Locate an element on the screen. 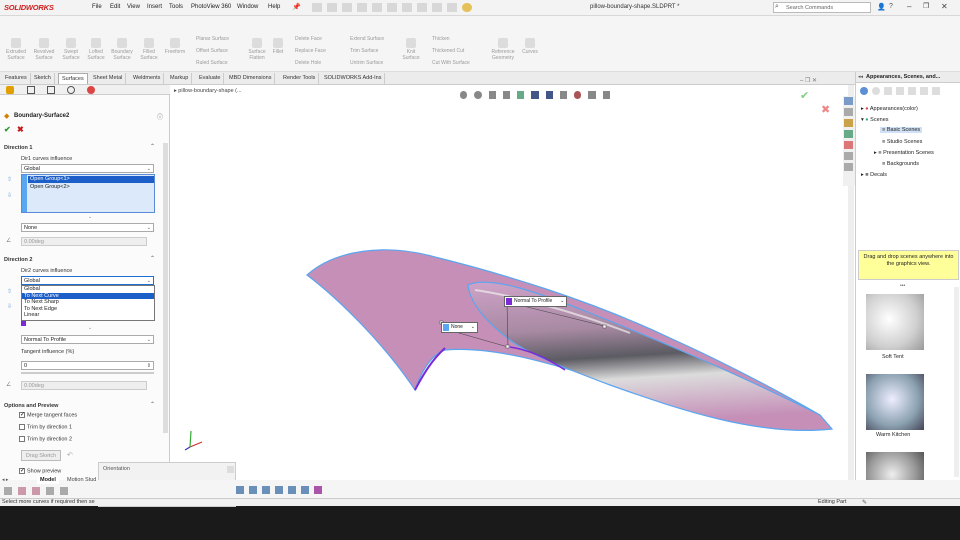  window-controls-icon: – ❐ ✕ is located at coordinates (808, 80).